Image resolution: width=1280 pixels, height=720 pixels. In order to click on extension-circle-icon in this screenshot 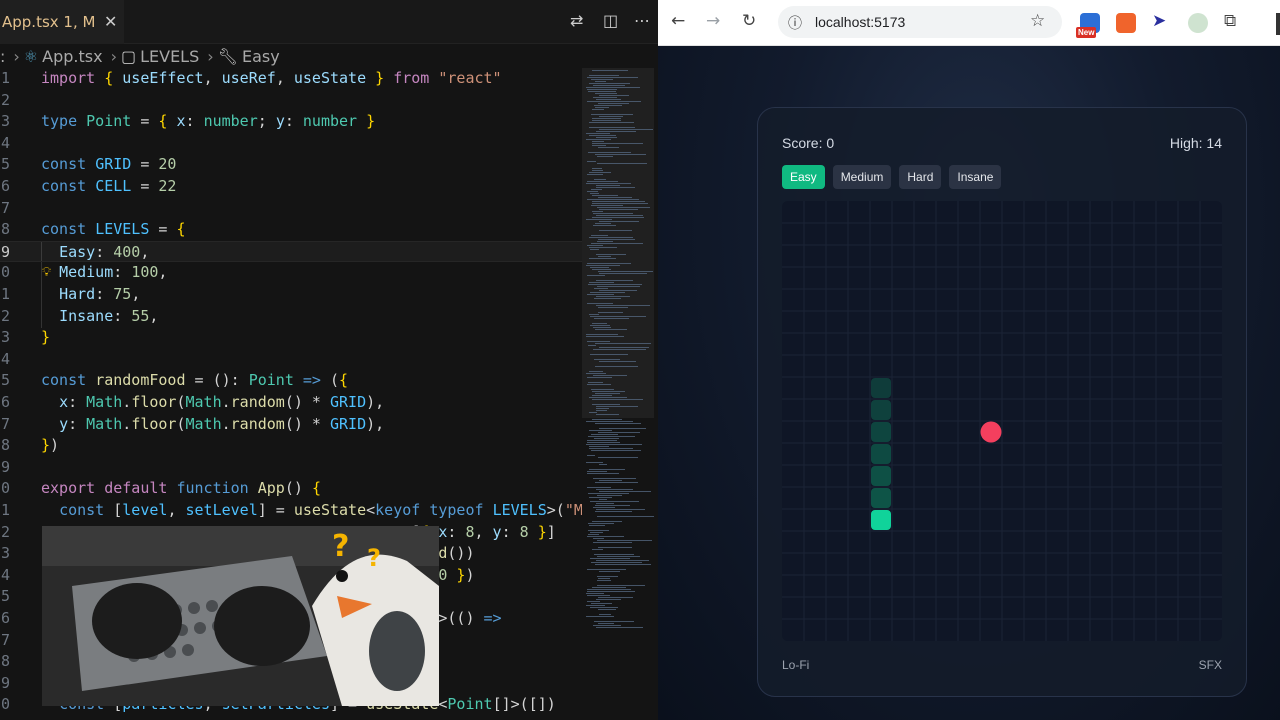, I will do `click(1198, 23)`.